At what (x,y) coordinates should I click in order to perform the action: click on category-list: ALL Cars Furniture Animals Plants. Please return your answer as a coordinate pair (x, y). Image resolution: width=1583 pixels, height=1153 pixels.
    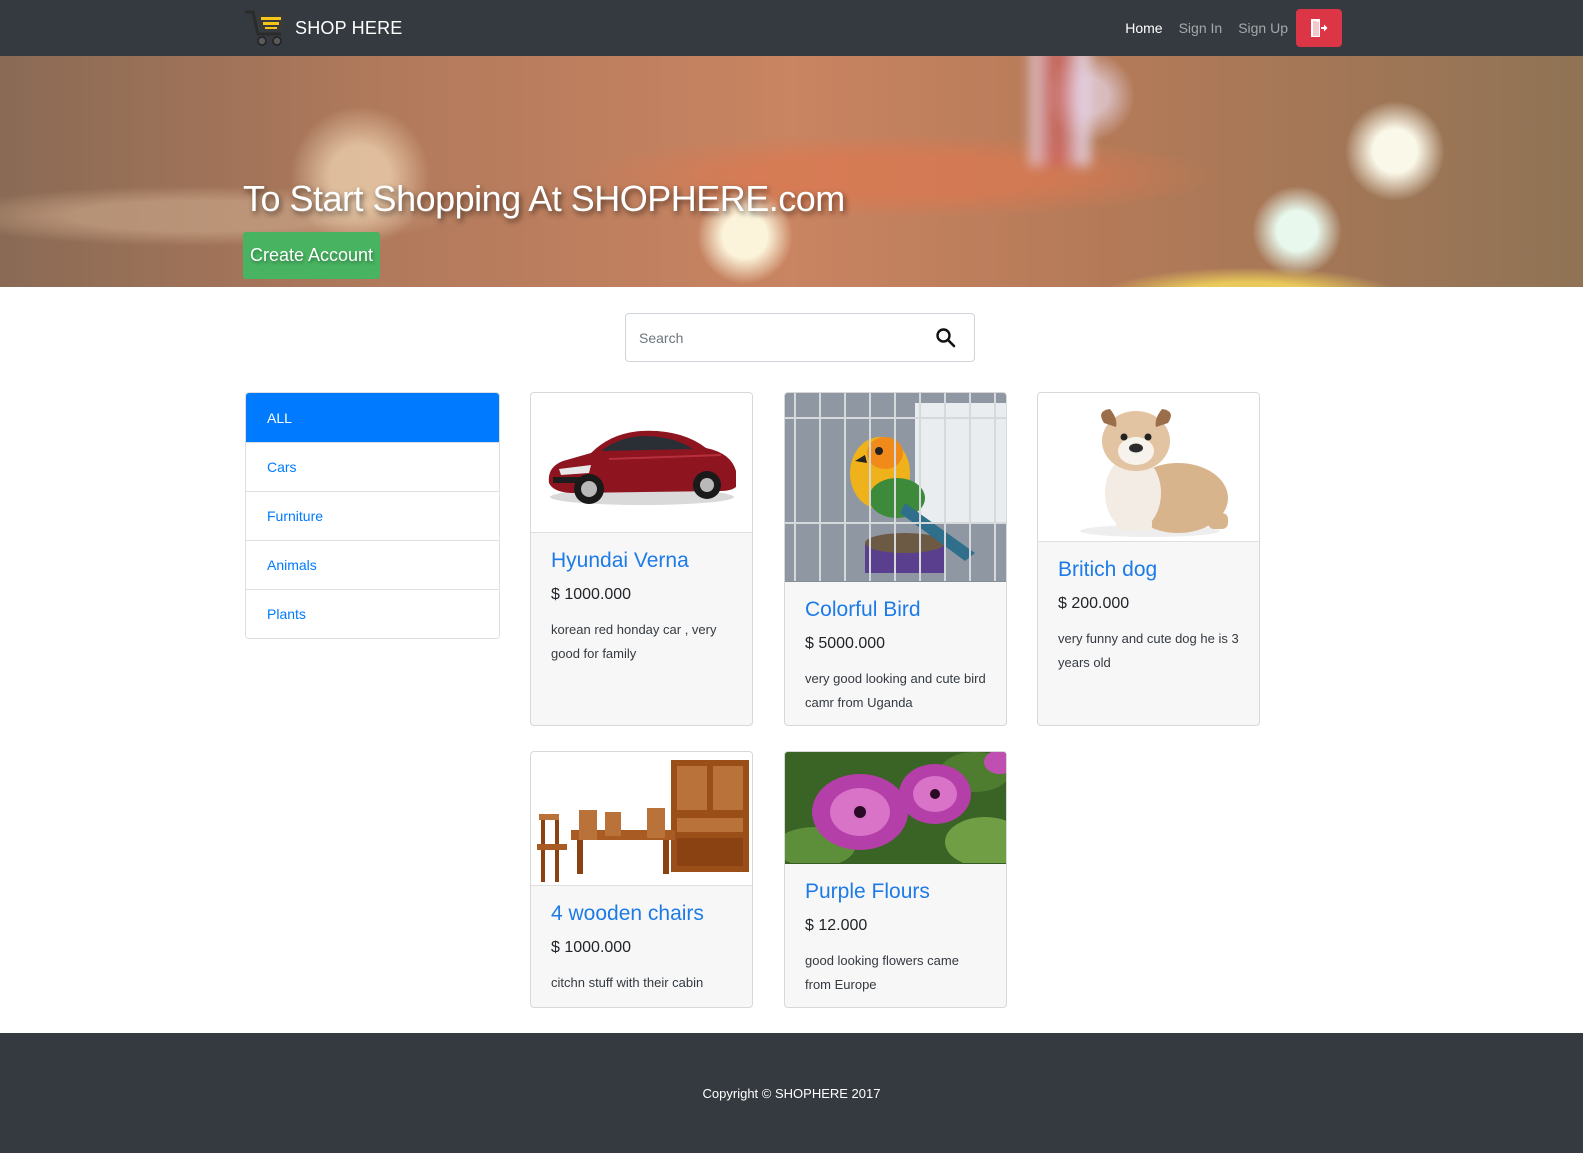
    Looking at the image, I should click on (372, 515).